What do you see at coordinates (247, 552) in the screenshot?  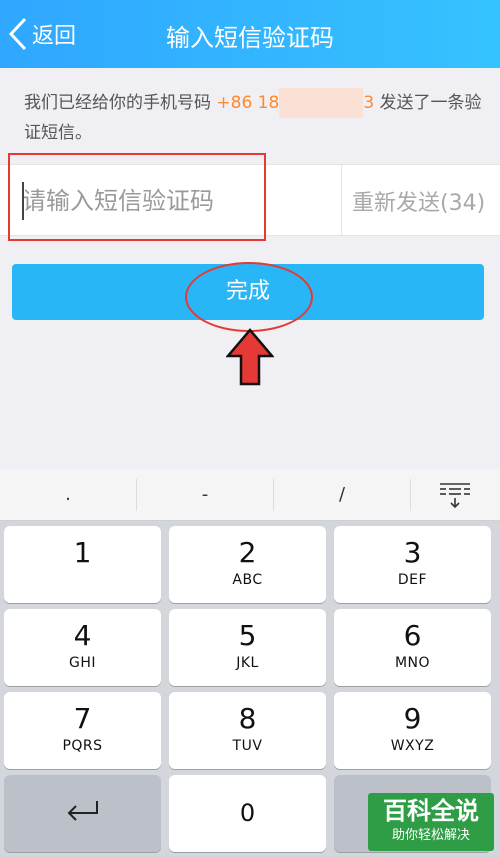 I see `key-digit: 2` at bounding box center [247, 552].